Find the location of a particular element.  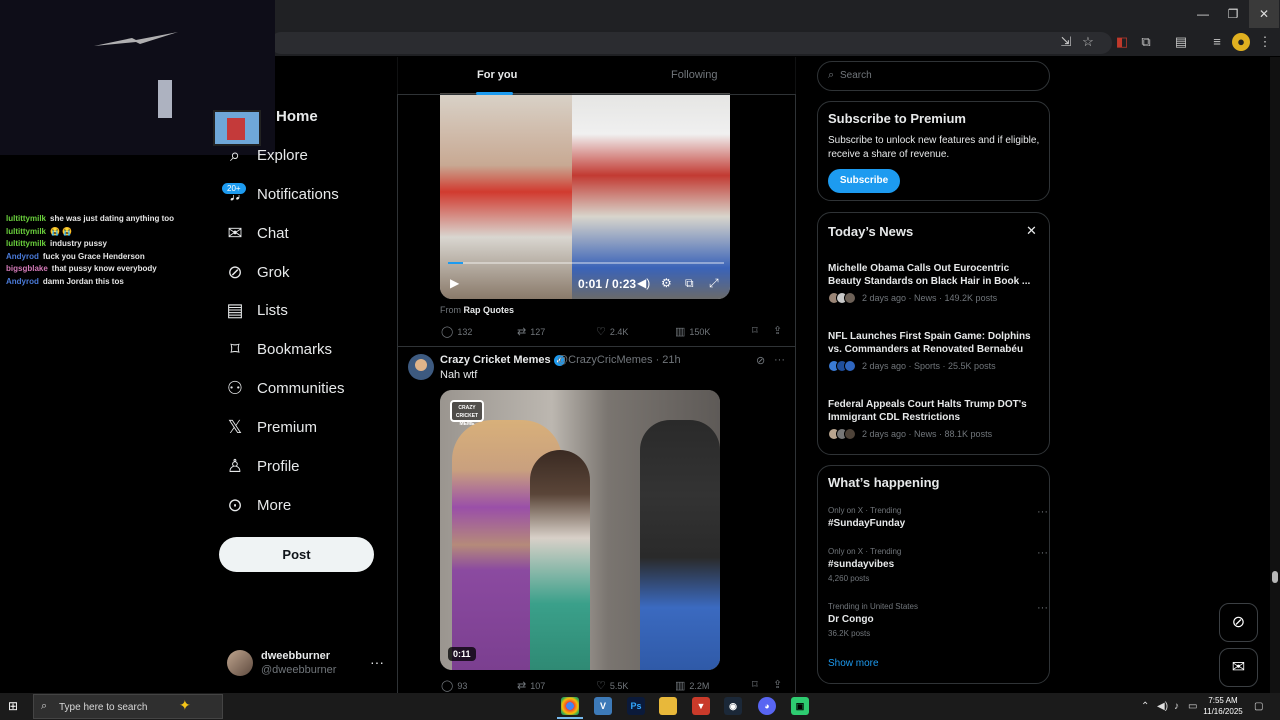

page-scrollbar is located at coordinates (1275, 375).